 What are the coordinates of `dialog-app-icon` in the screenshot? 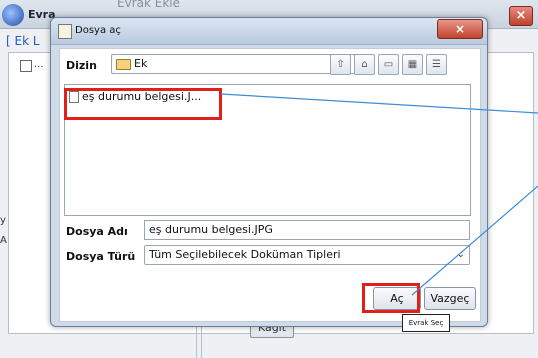 It's located at (65, 31).